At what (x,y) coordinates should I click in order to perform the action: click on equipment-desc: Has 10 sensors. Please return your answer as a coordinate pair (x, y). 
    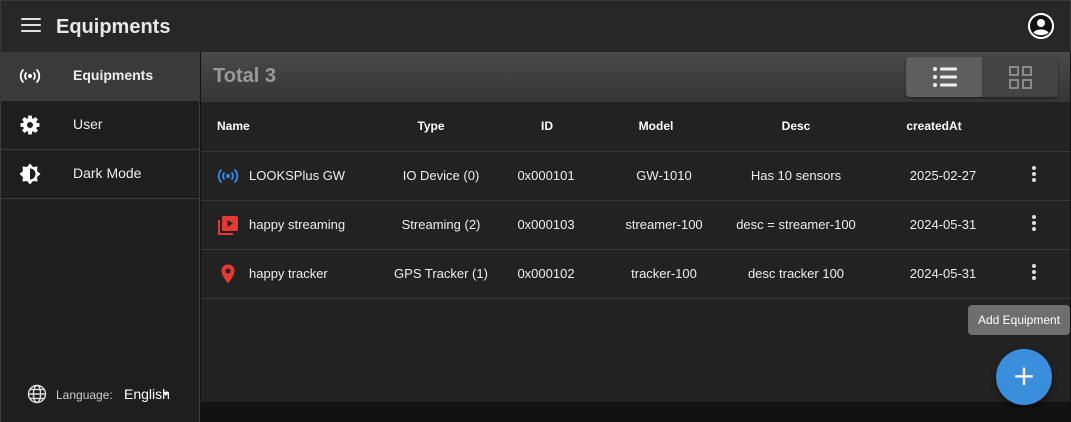
    Looking at the image, I should click on (796, 175).